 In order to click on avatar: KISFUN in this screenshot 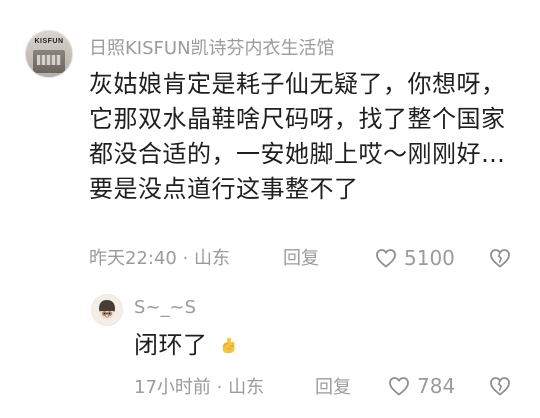, I will do `click(49, 54)`.